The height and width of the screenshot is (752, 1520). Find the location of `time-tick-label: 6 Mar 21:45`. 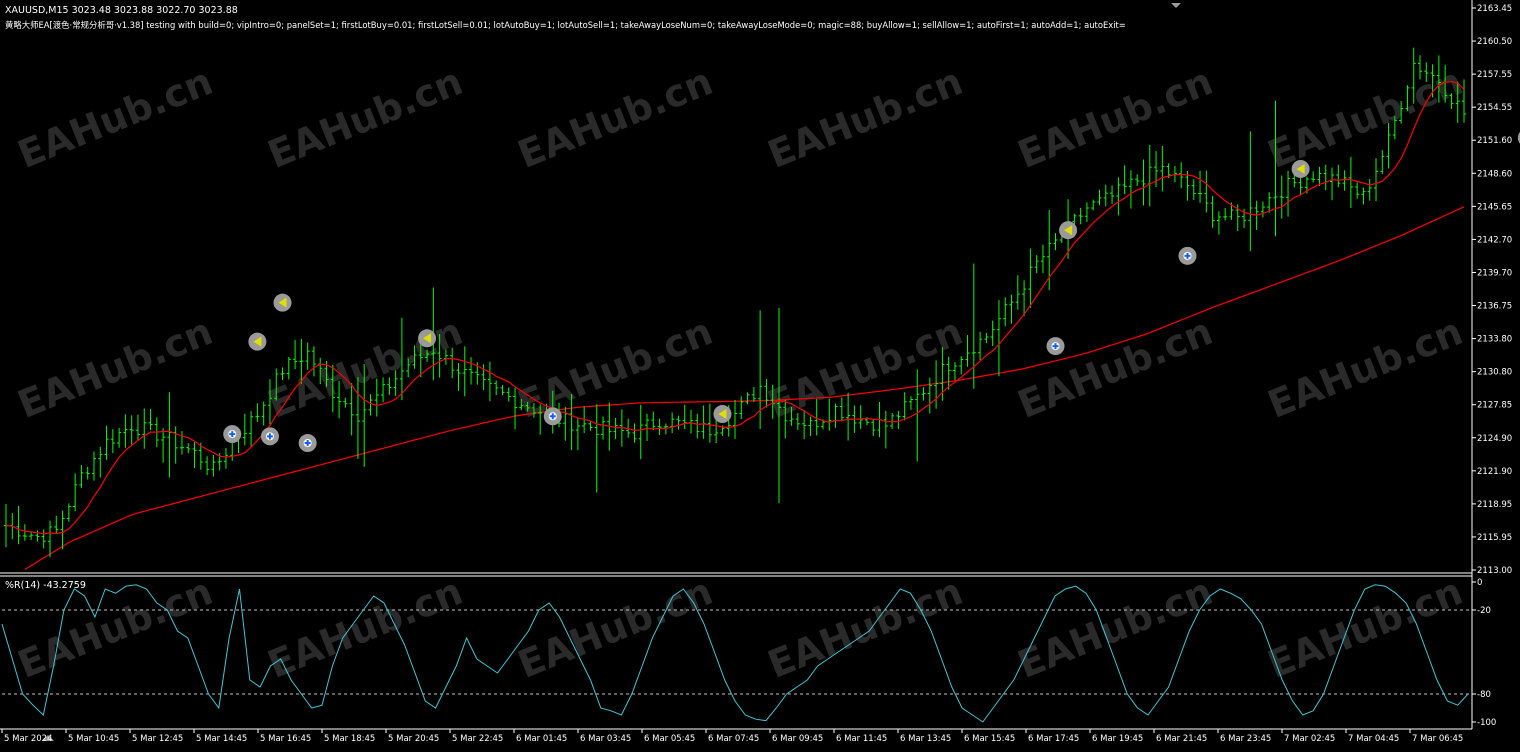

time-tick-label: 6 Mar 21:45 is located at coordinates (1181, 739).